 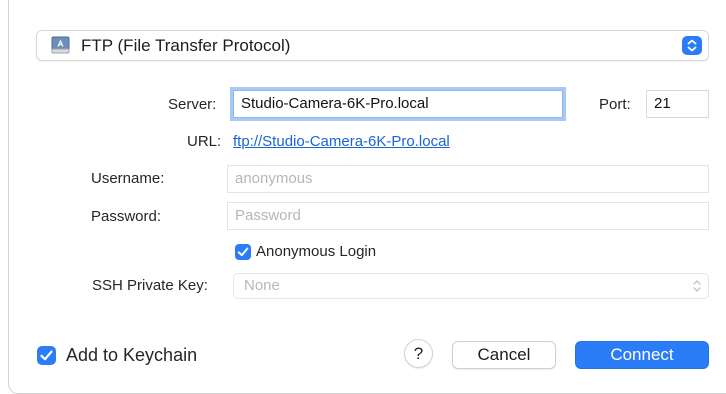 What do you see at coordinates (60, 45) in the screenshot?
I see `server-drive-icon` at bounding box center [60, 45].